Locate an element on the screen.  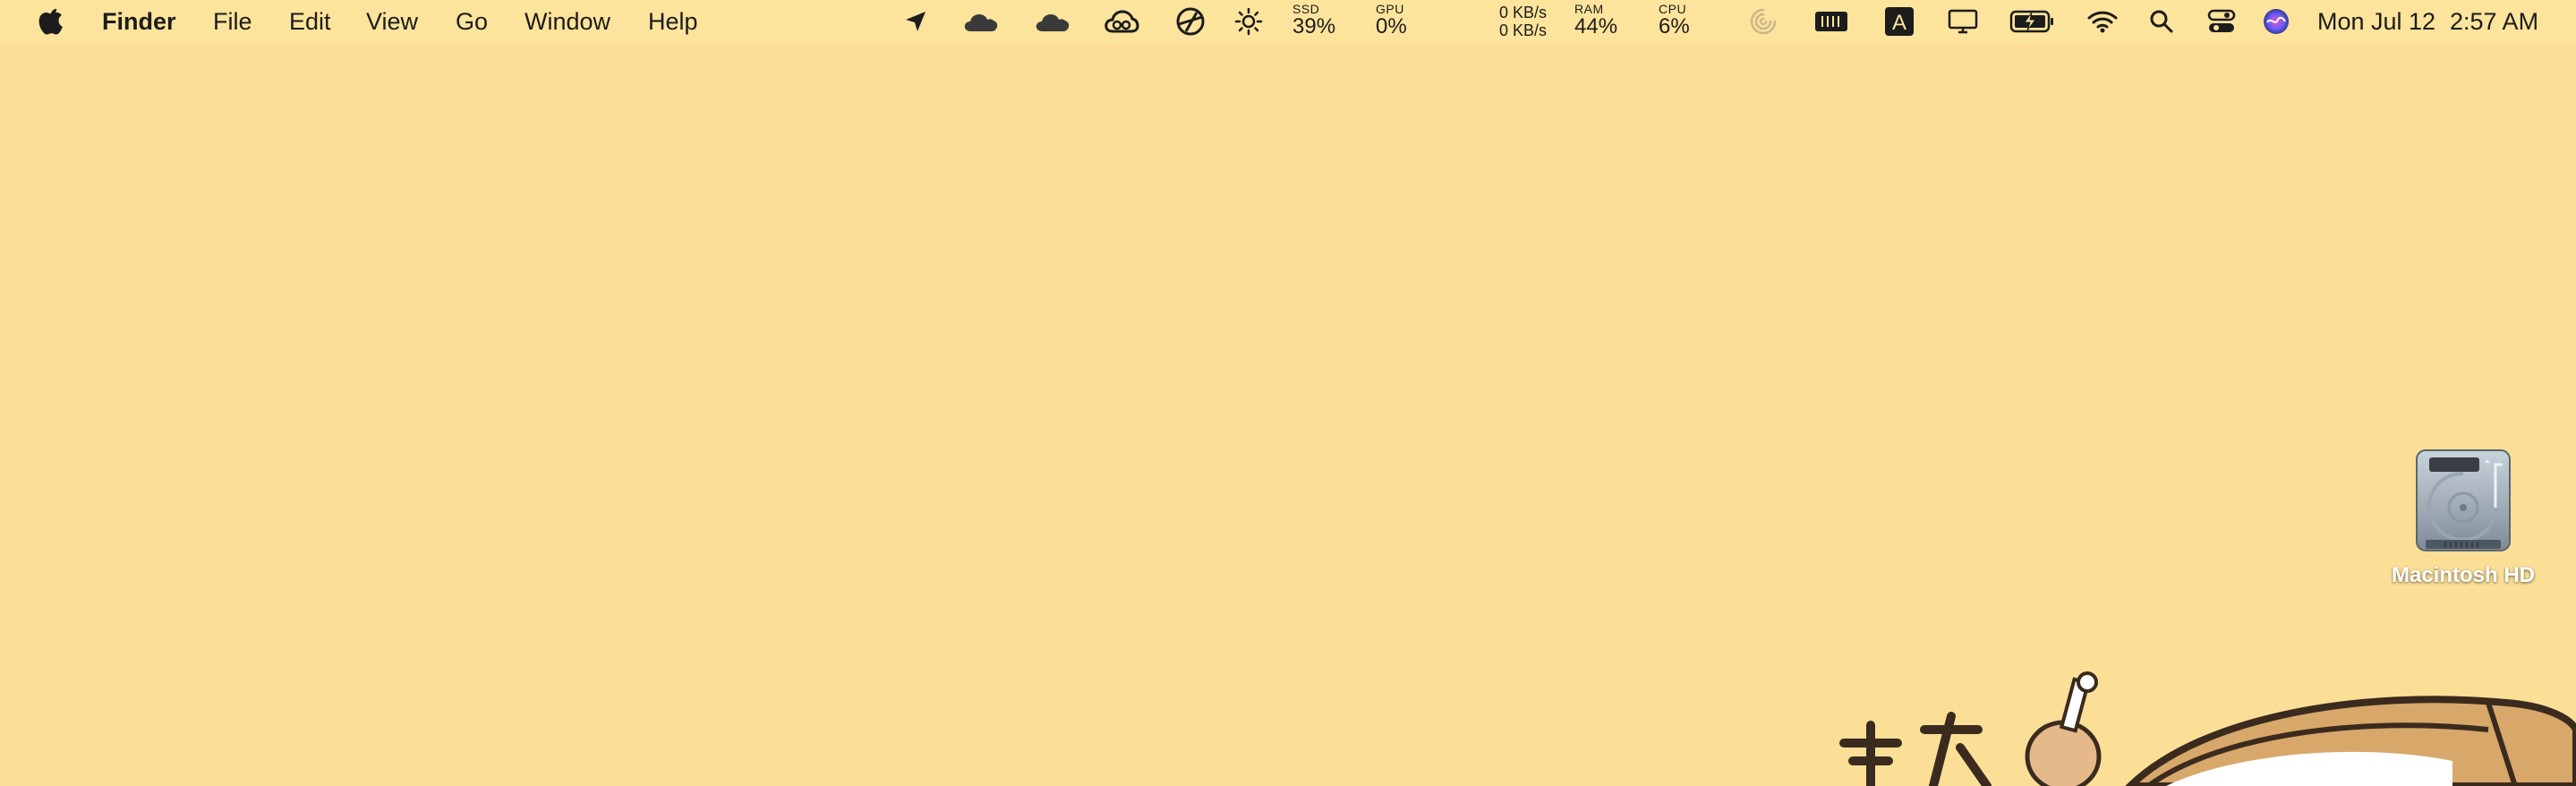
network-down: 0 KB/s is located at coordinates (1522, 30).